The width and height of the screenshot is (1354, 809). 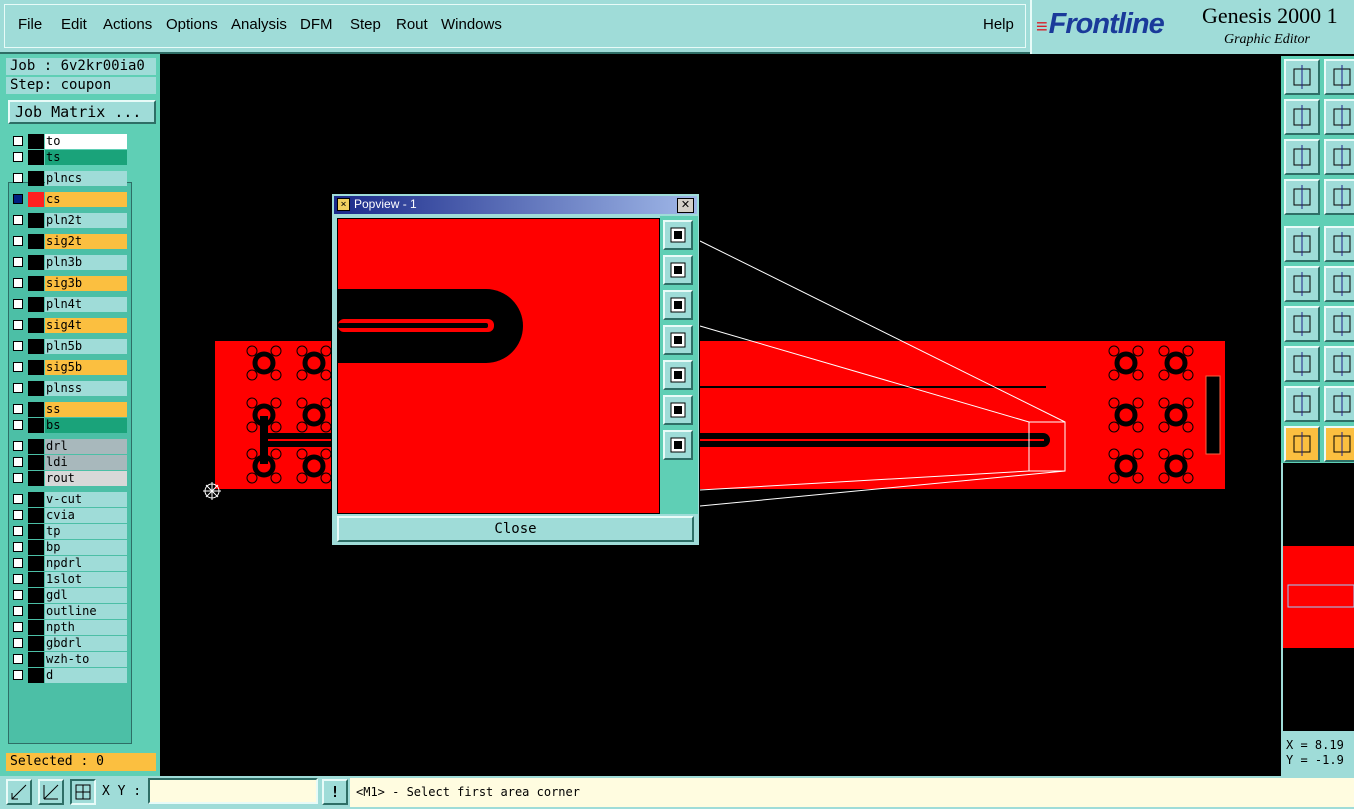 What do you see at coordinates (86, 563) in the screenshot?
I see `layer-name: npdrl` at bounding box center [86, 563].